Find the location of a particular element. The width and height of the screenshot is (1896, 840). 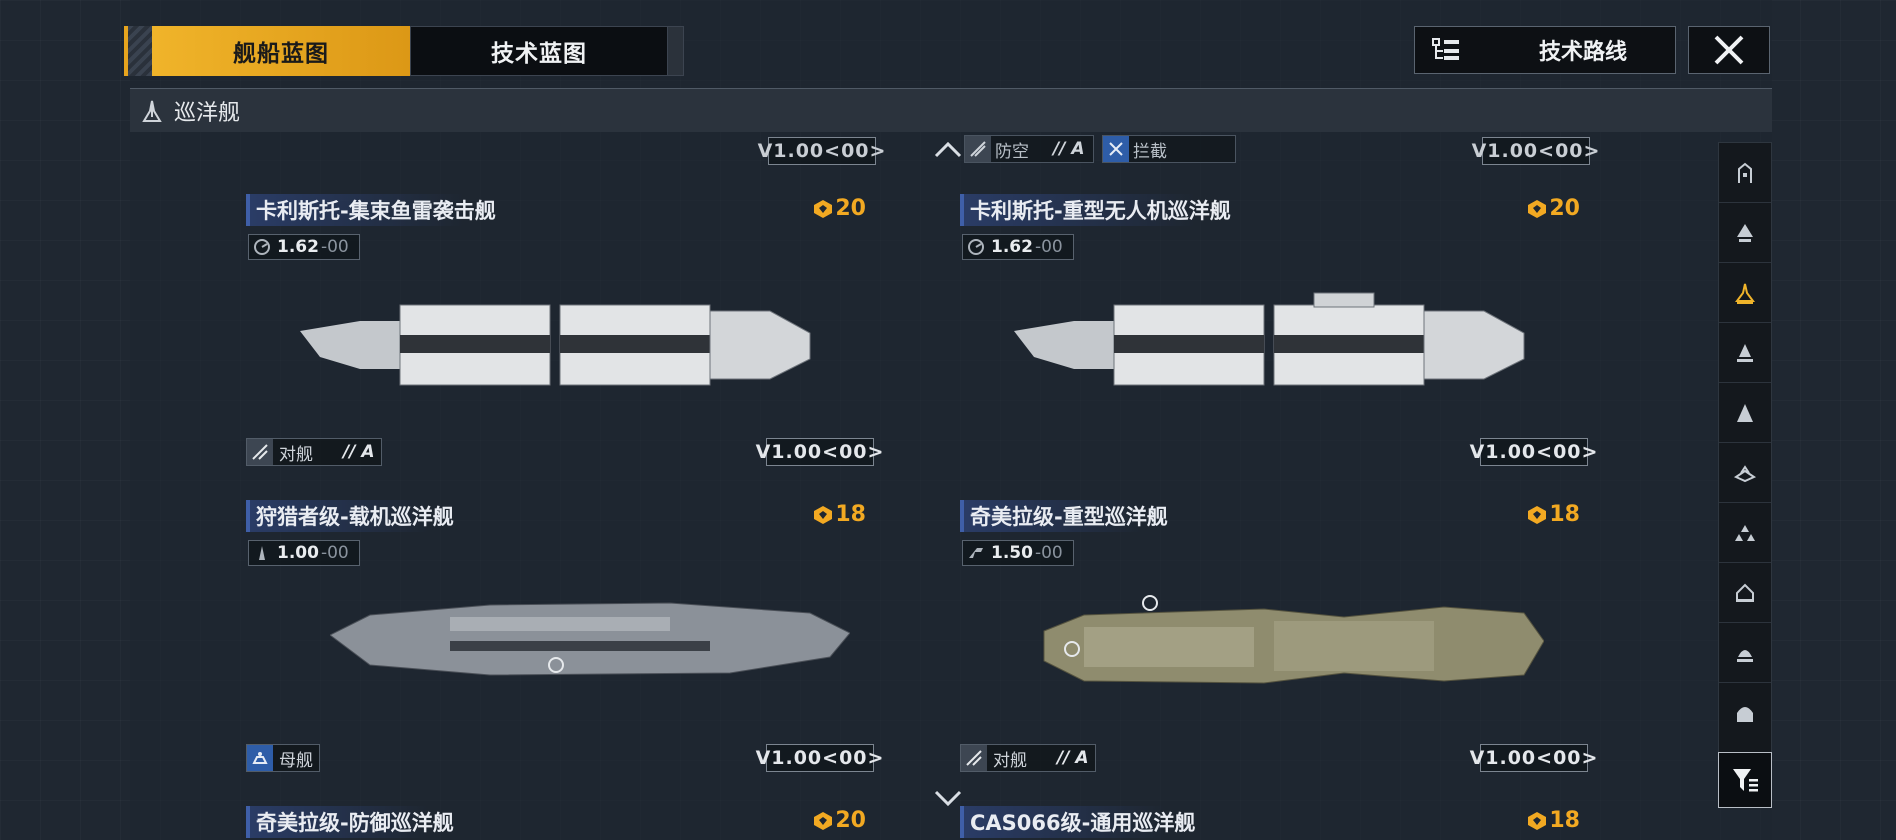

tab-tech-blueprints: 技术蓝图 is located at coordinates (539, 51).